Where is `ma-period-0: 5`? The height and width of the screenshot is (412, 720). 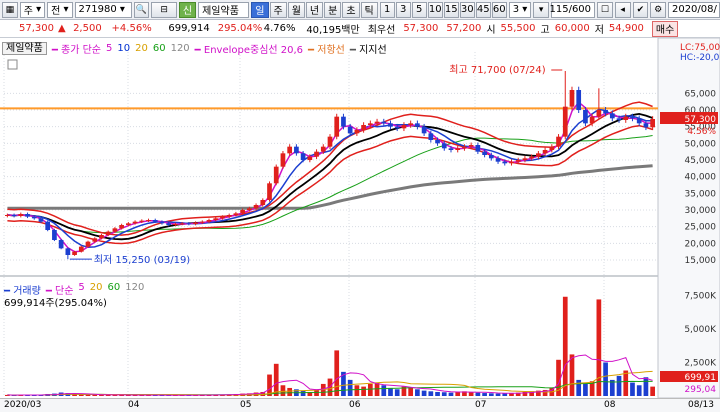
ma-period-0: 5 is located at coordinates (109, 48).